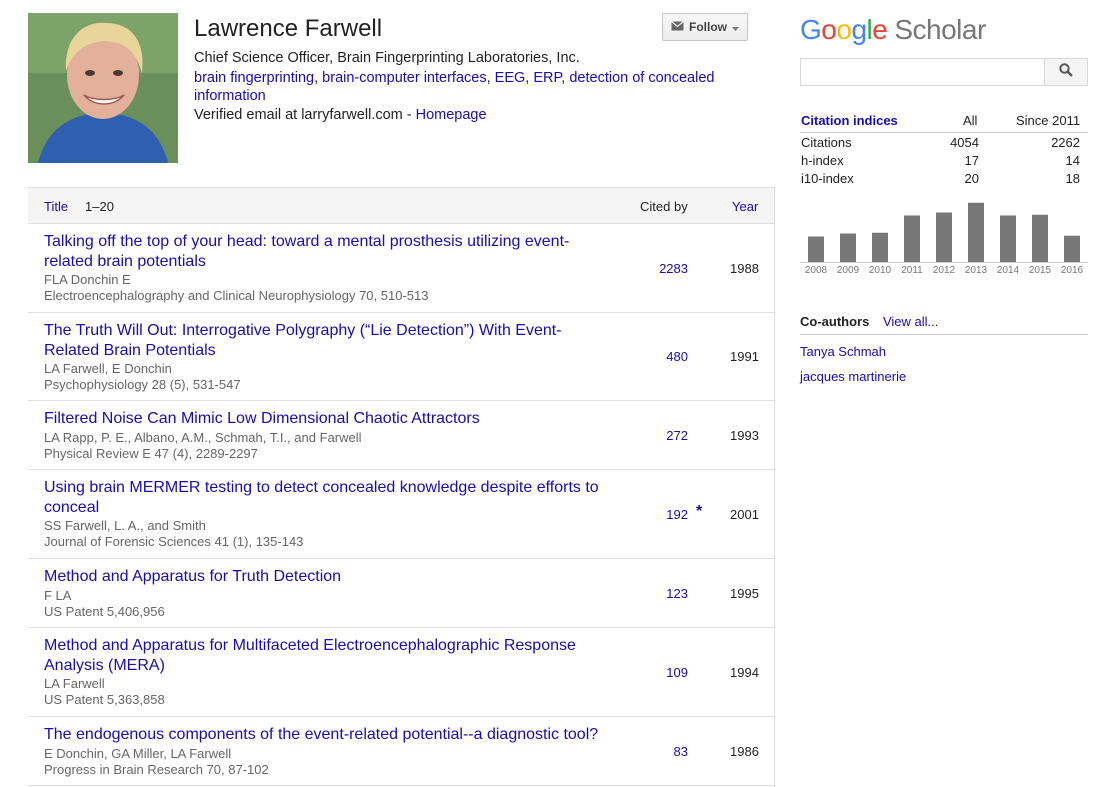  Describe the element at coordinates (971, 178) in the screenshot. I see `index-all: 20` at that location.